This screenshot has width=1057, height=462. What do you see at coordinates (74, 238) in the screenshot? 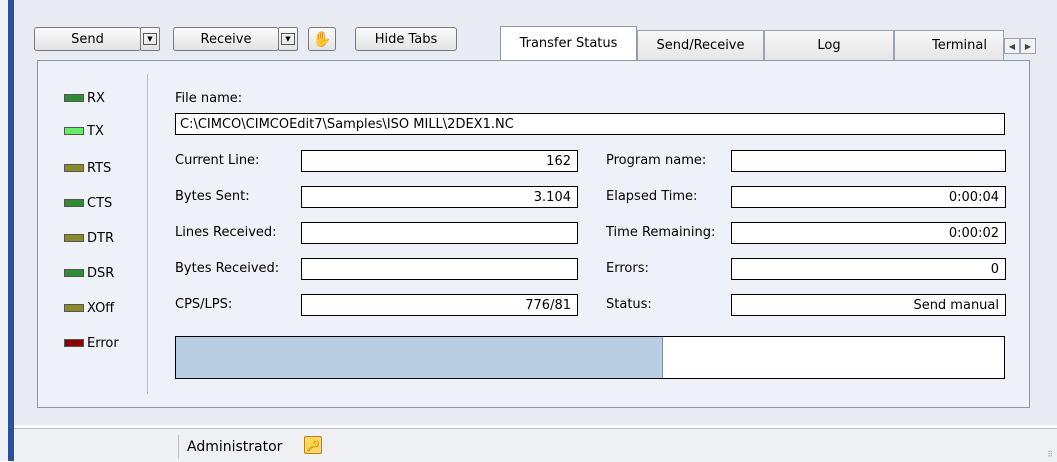
I see `led-dtr-lamp` at bounding box center [74, 238].